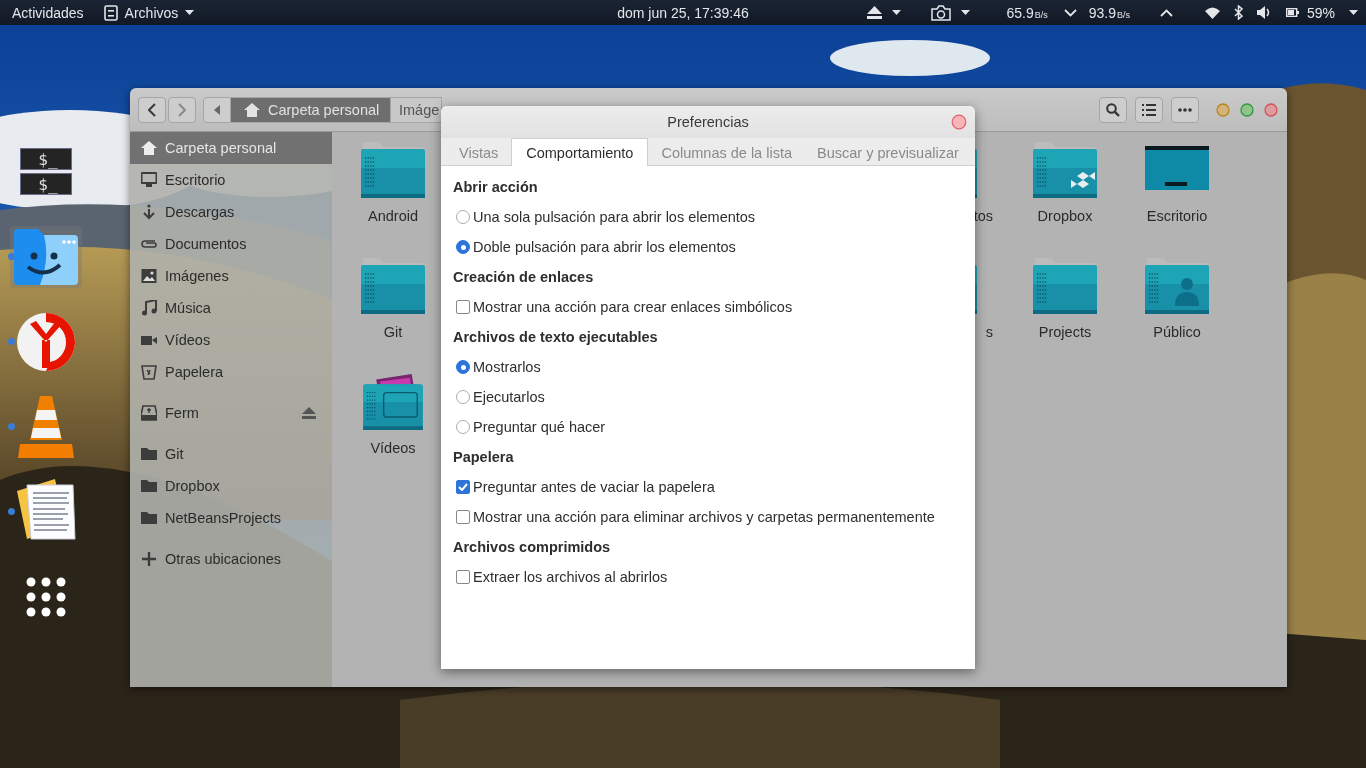 The image size is (1366, 768). Describe the element at coordinates (231, 308) in the screenshot. I see `sidebar-item: Música` at that location.